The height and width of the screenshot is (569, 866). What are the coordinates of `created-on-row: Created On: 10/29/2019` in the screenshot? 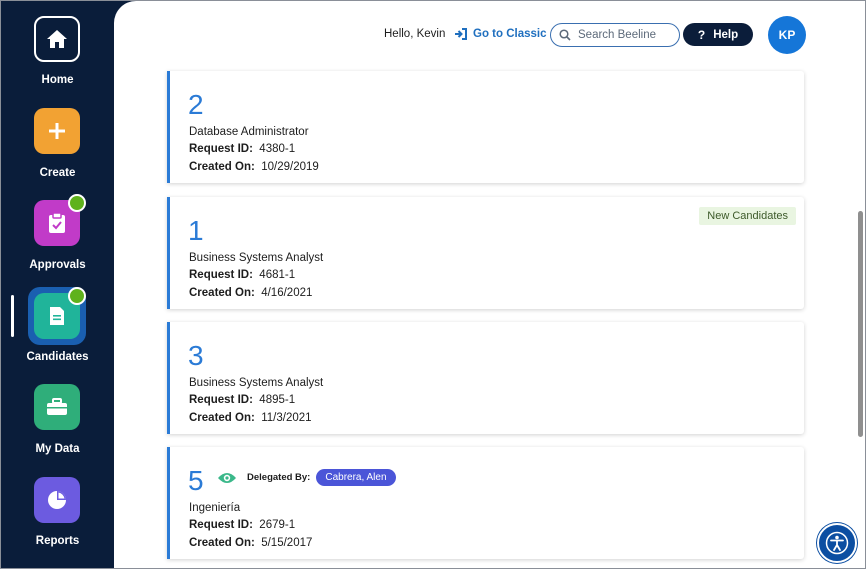 It's located at (254, 167).